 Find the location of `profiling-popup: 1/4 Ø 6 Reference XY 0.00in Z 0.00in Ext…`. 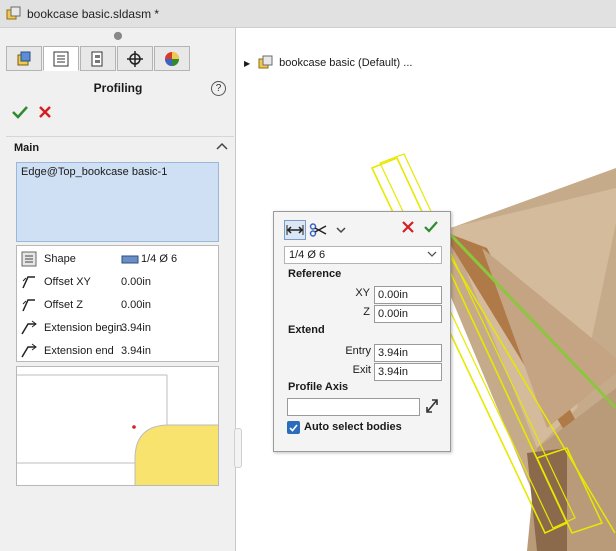

profiling-popup: 1/4 Ø 6 Reference XY 0.00in Z 0.00in Ext… is located at coordinates (362, 331).